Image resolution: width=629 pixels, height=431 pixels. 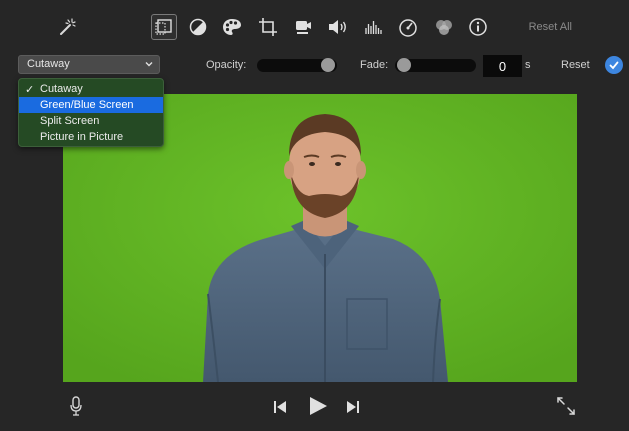 I want to click on menu-item-green-blue-screen: Green/Blue Screen, so click(x=91, y=105).